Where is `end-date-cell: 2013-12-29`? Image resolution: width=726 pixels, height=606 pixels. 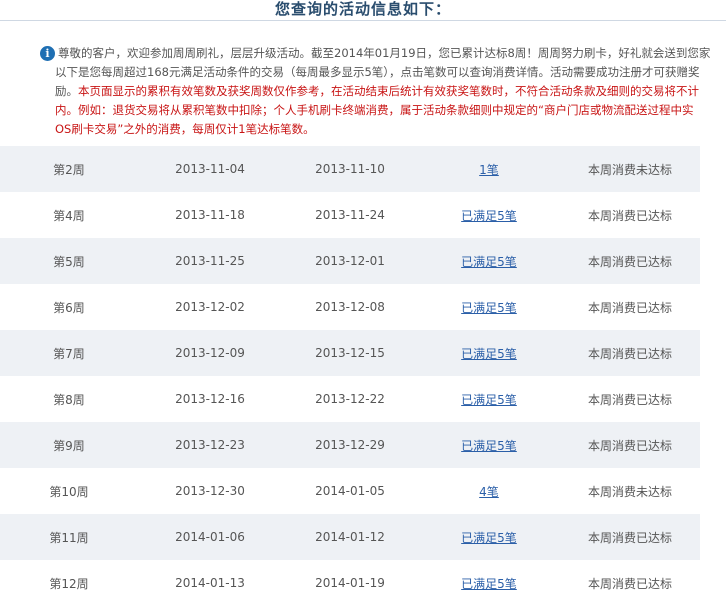 end-date-cell: 2013-12-29 is located at coordinates (350, 445).